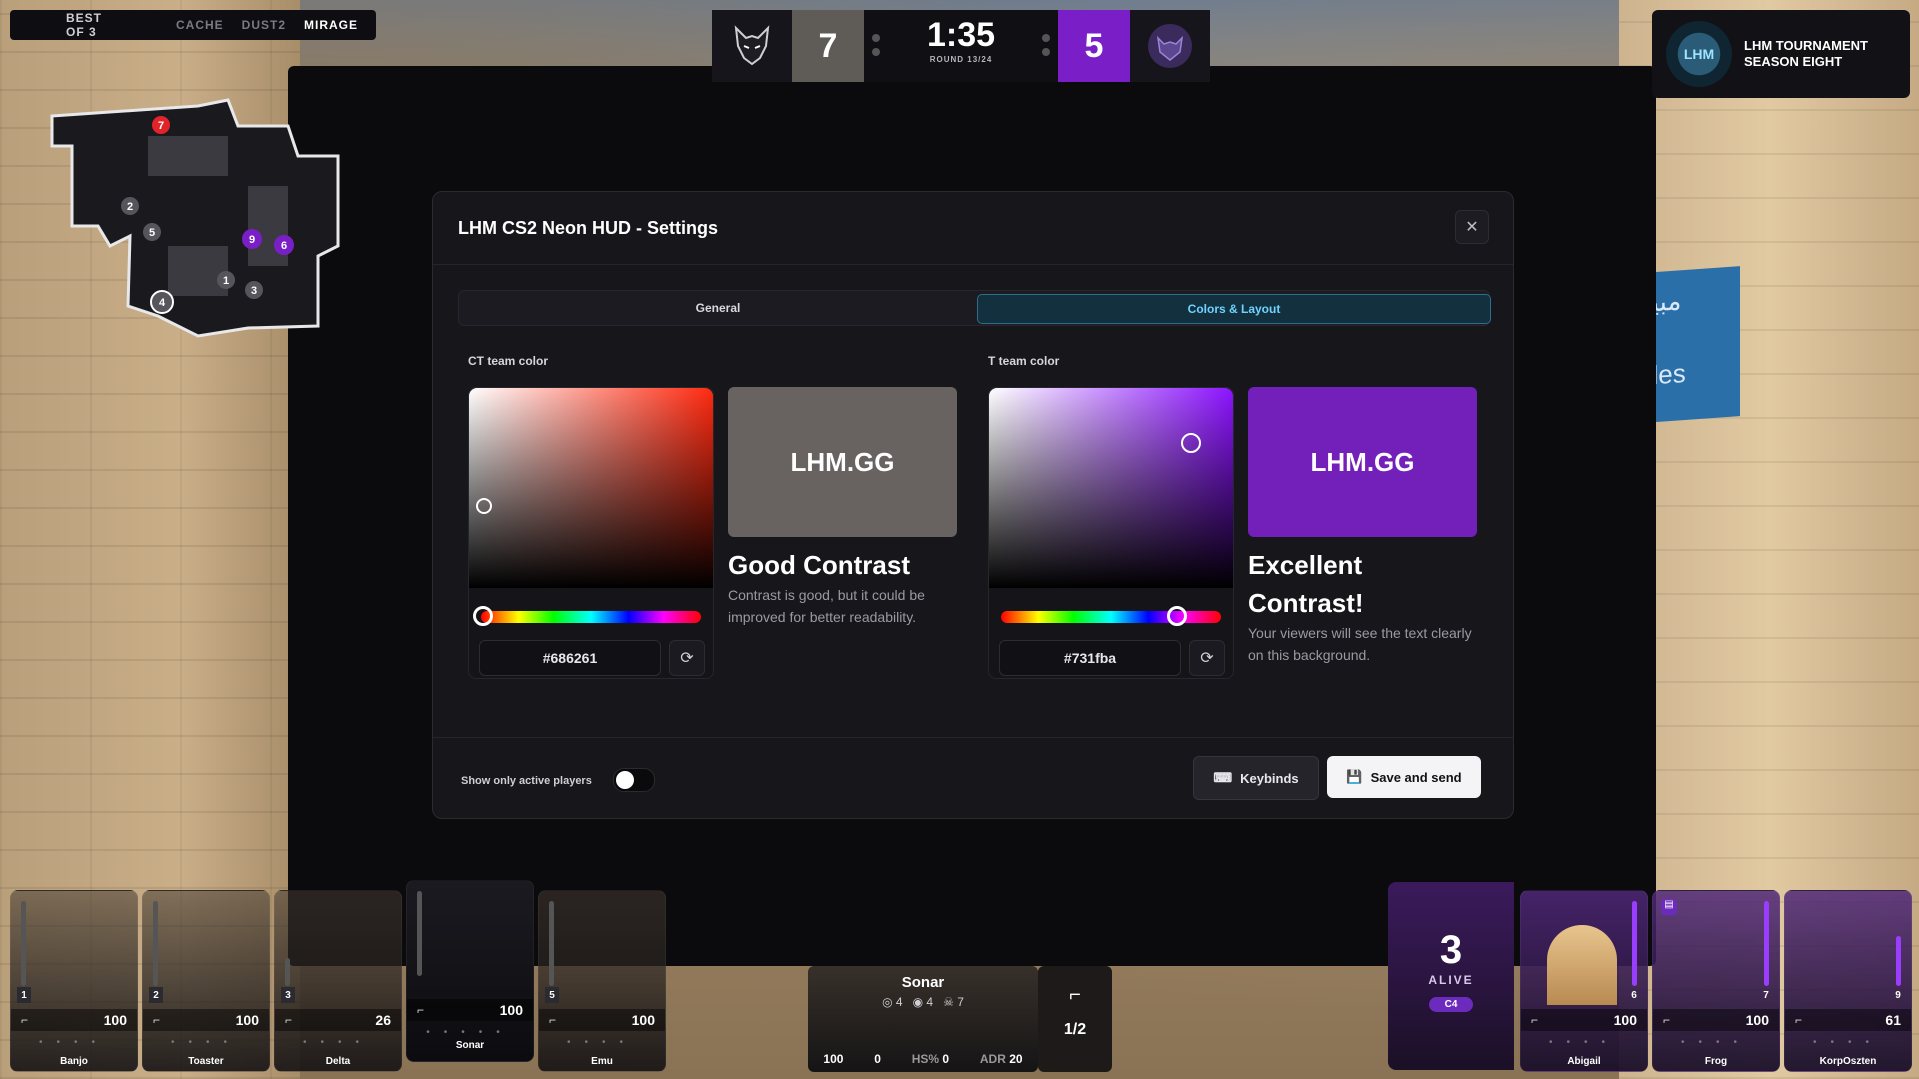 The height and width of the screenshot is (1079, 1919). I want to click on player-card: 3 ⌐ 26 •••• Delta, so click(338, 981).